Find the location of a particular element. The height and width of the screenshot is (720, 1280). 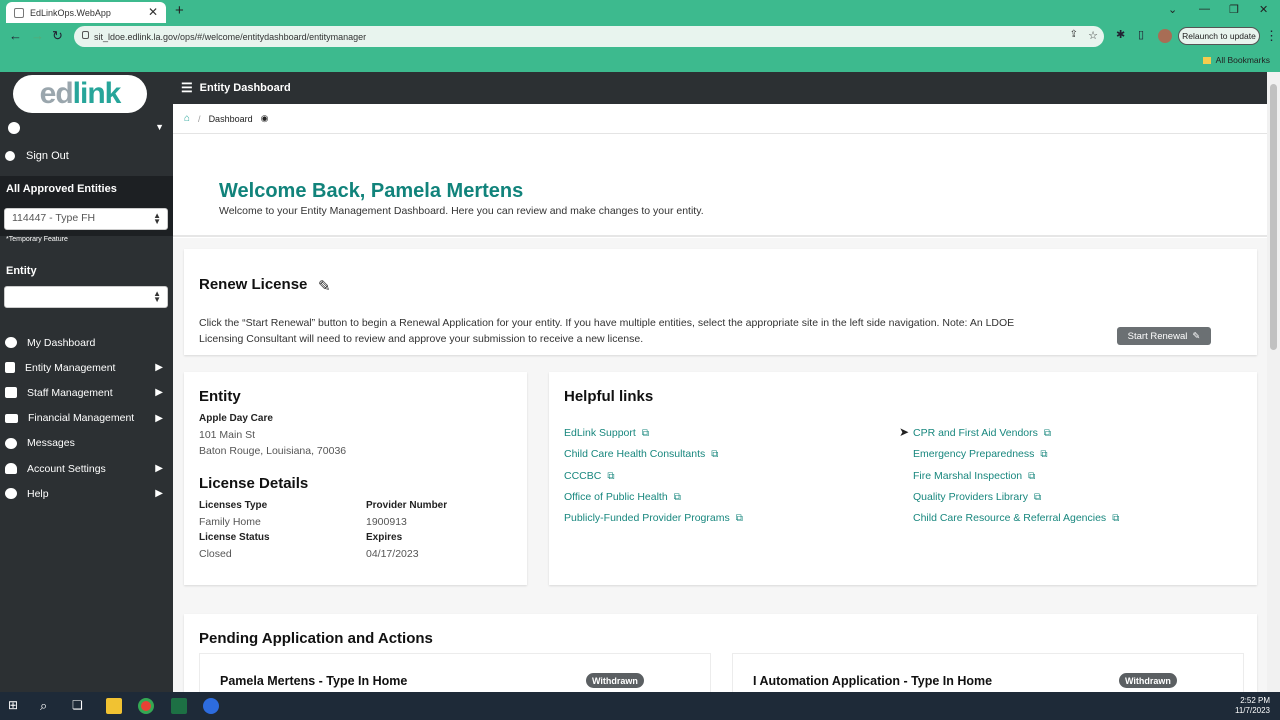

browser-tab: EdLinkOps.WebApp ✕ is located at coordinates (86, 12).